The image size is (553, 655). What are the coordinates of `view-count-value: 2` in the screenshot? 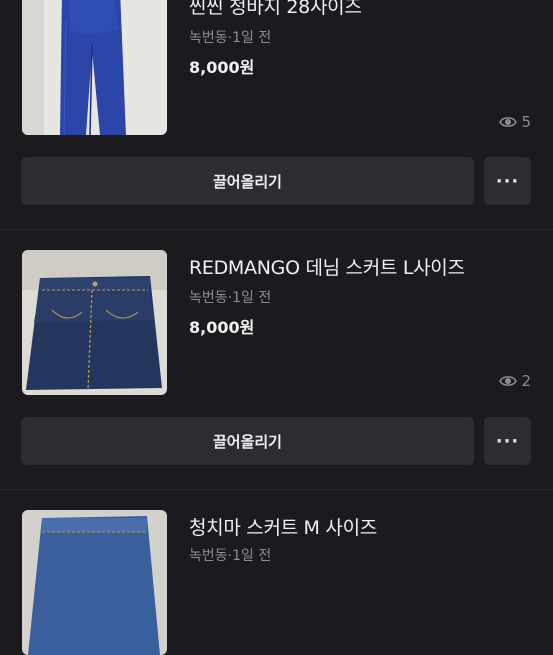 It's located at (526, 381).